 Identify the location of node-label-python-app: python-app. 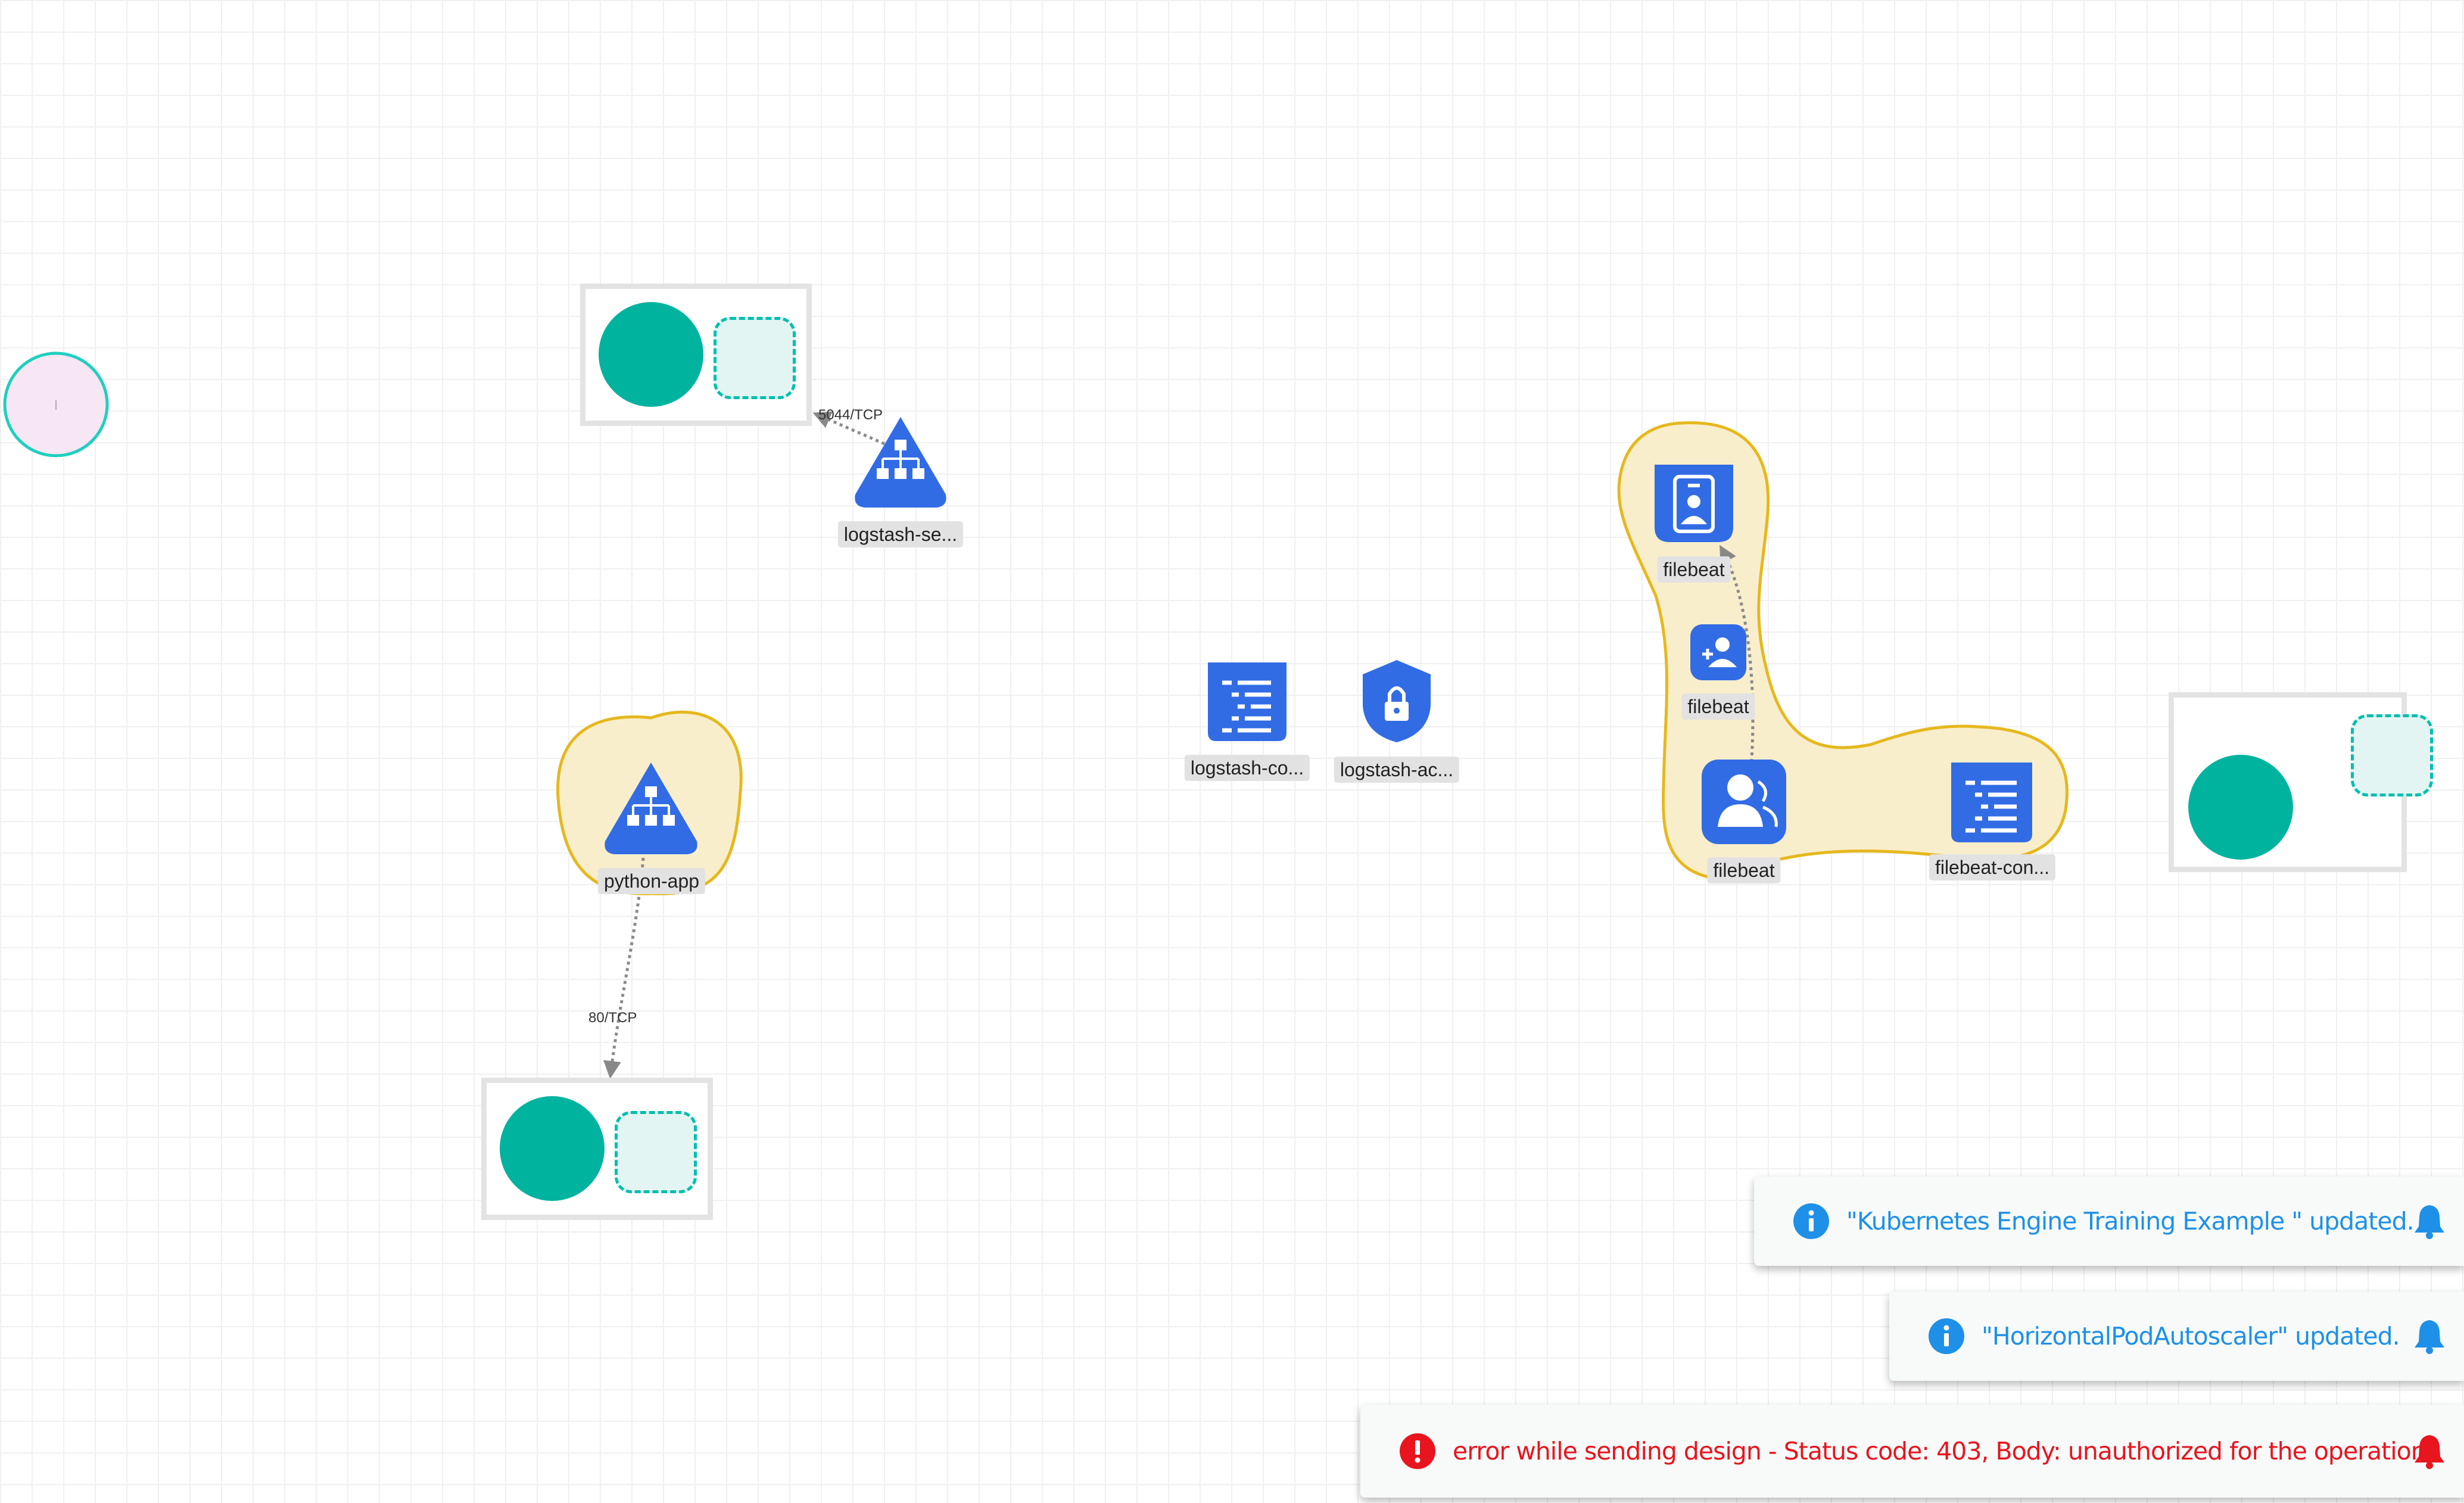
(651, 881).